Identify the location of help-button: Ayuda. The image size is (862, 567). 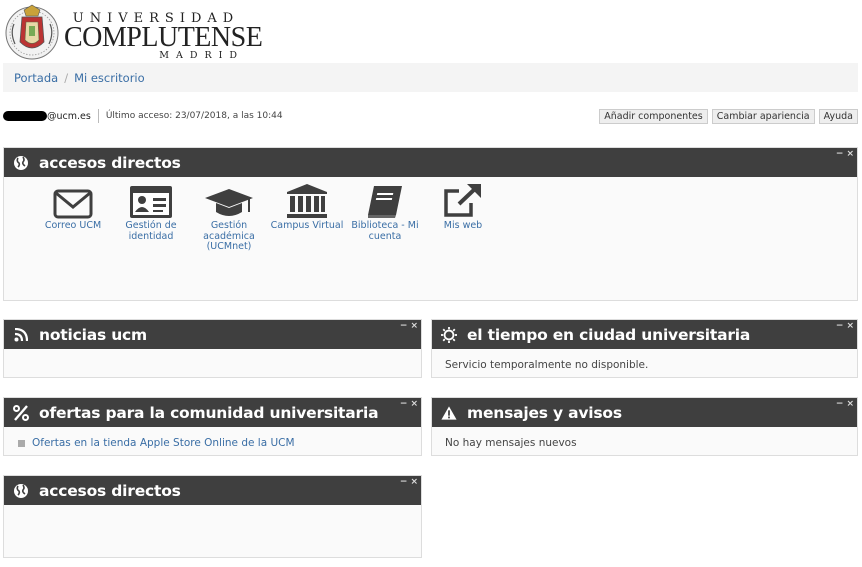
(838, 116).